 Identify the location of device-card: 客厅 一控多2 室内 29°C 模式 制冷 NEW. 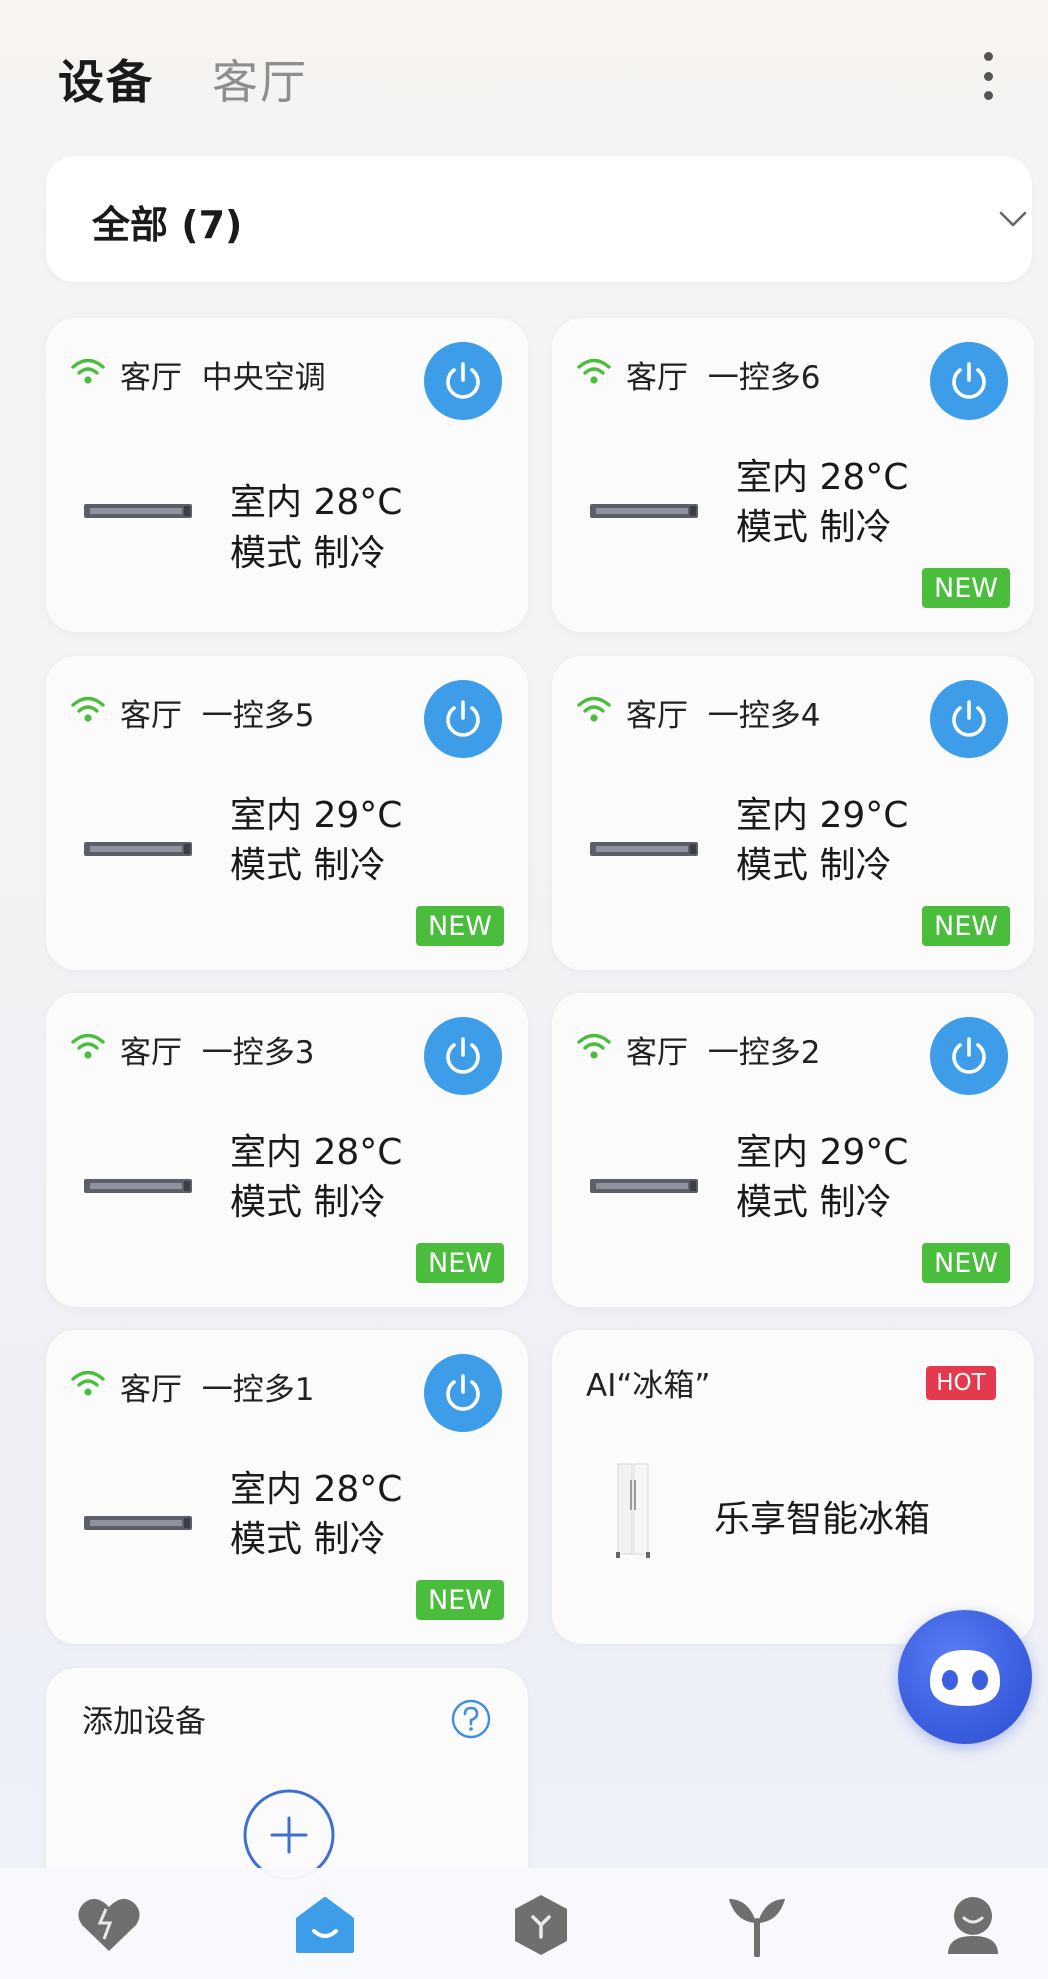
(793, 1150).